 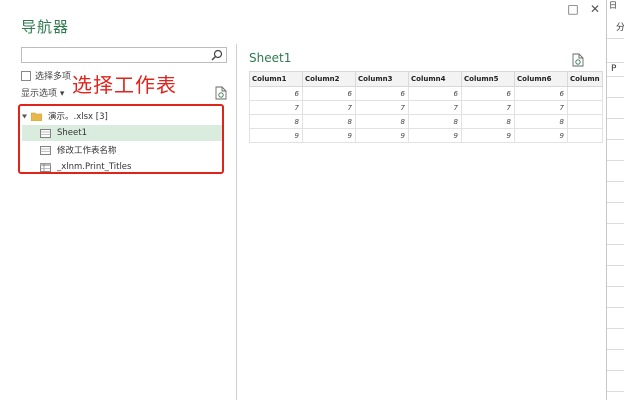 What do you see at coordinates (87, 151) in the screenshot?
I see `tree-item-label: 修改工作表名称` at bounding box center [87, 151].